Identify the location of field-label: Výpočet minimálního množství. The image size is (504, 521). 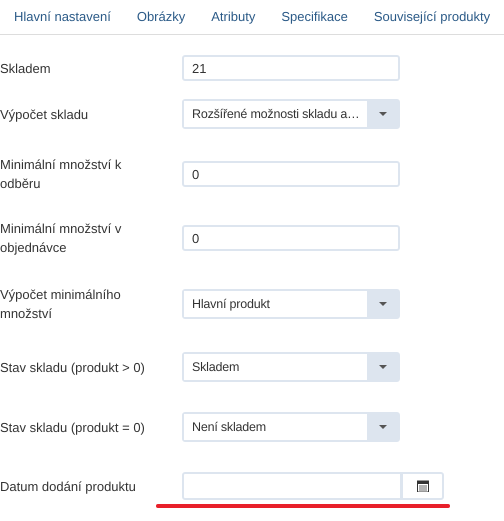
(61, 304).